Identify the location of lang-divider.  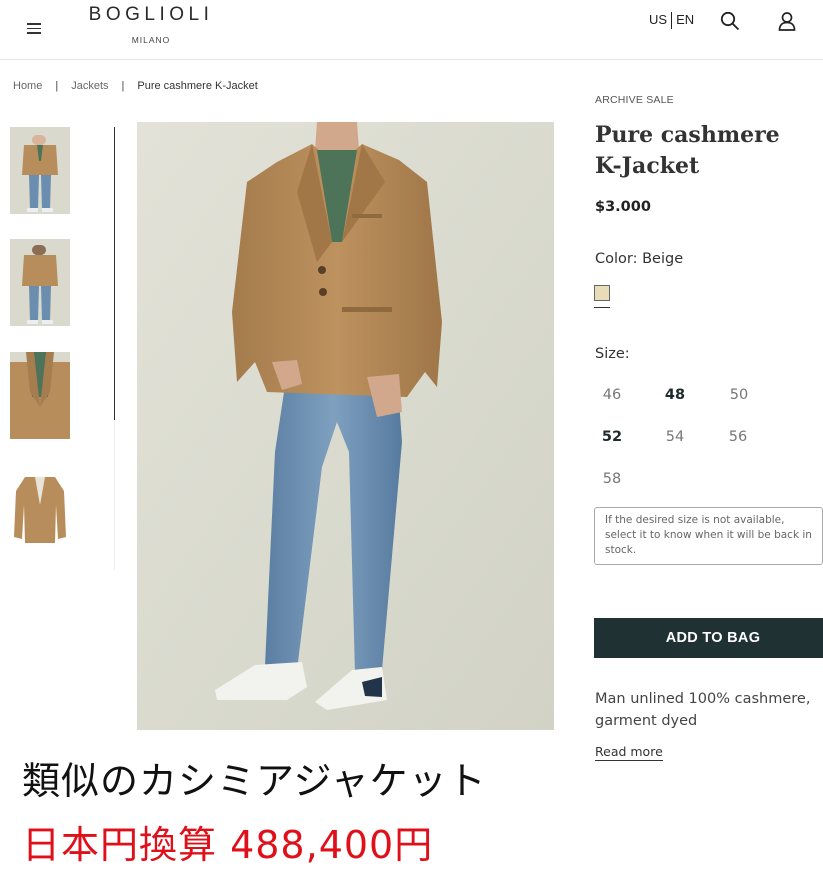
(672, 21).